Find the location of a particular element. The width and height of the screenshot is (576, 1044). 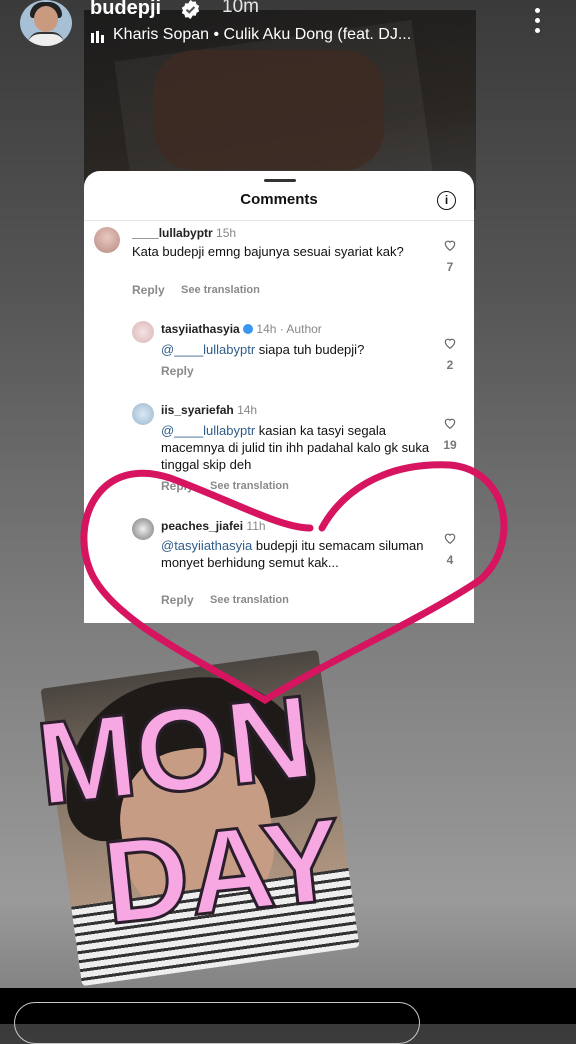

comment-text: @____lullabyptr siapa tuh budepji? is located at coordinates (263, 349).